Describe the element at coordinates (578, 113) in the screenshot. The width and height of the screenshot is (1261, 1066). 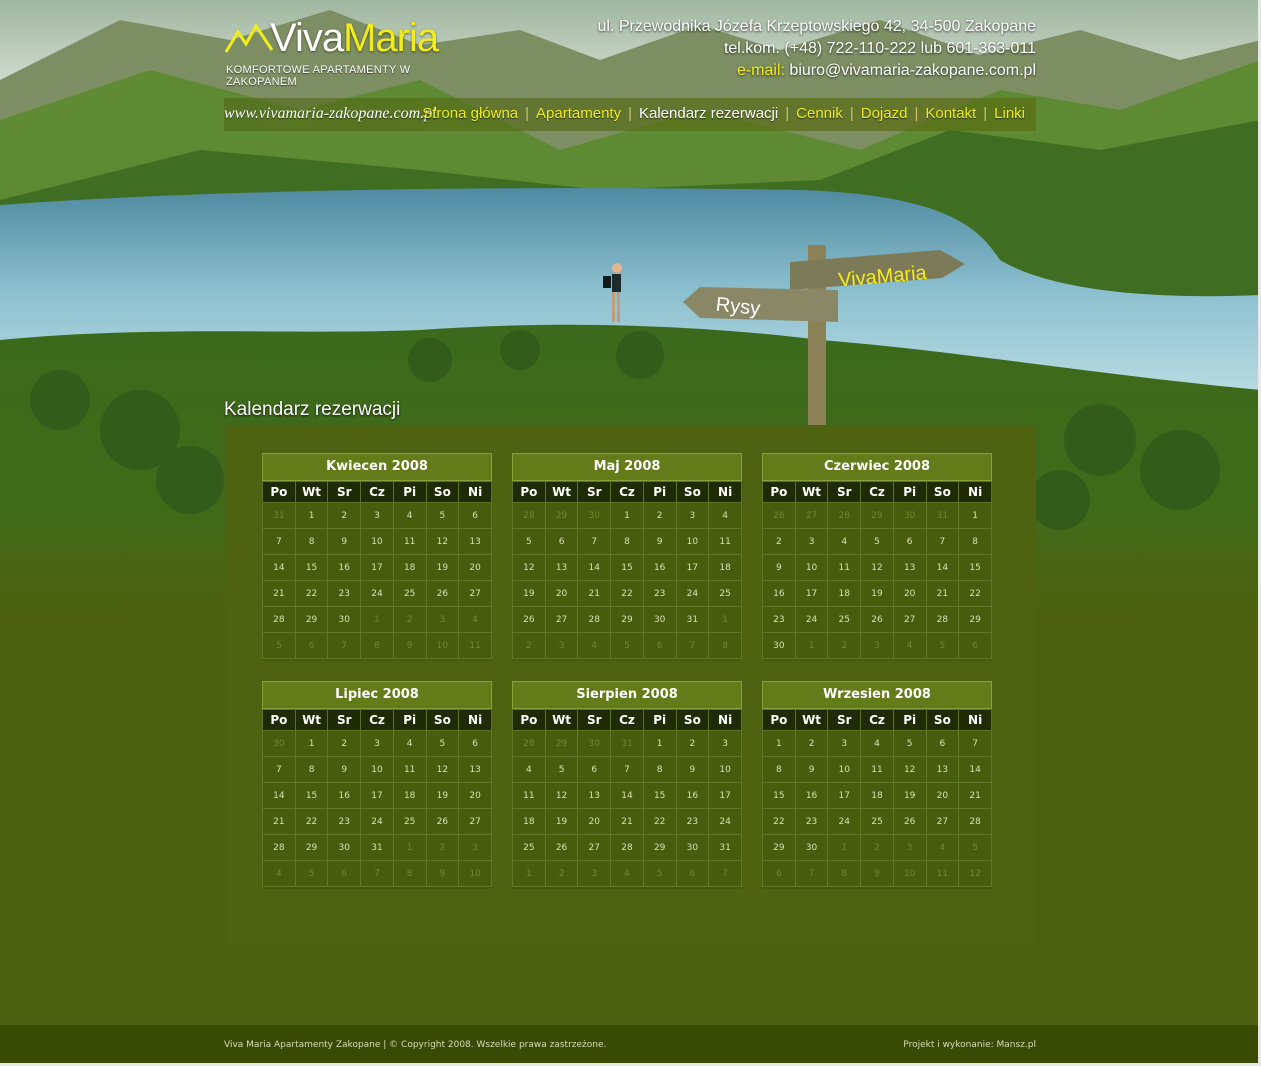
I see `nav-item-1: Apartamenty` at that location.